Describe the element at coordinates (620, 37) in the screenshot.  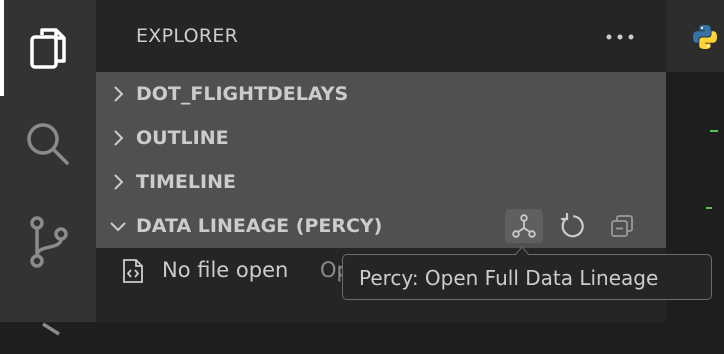
I see `ellipsis-icon` at that location.